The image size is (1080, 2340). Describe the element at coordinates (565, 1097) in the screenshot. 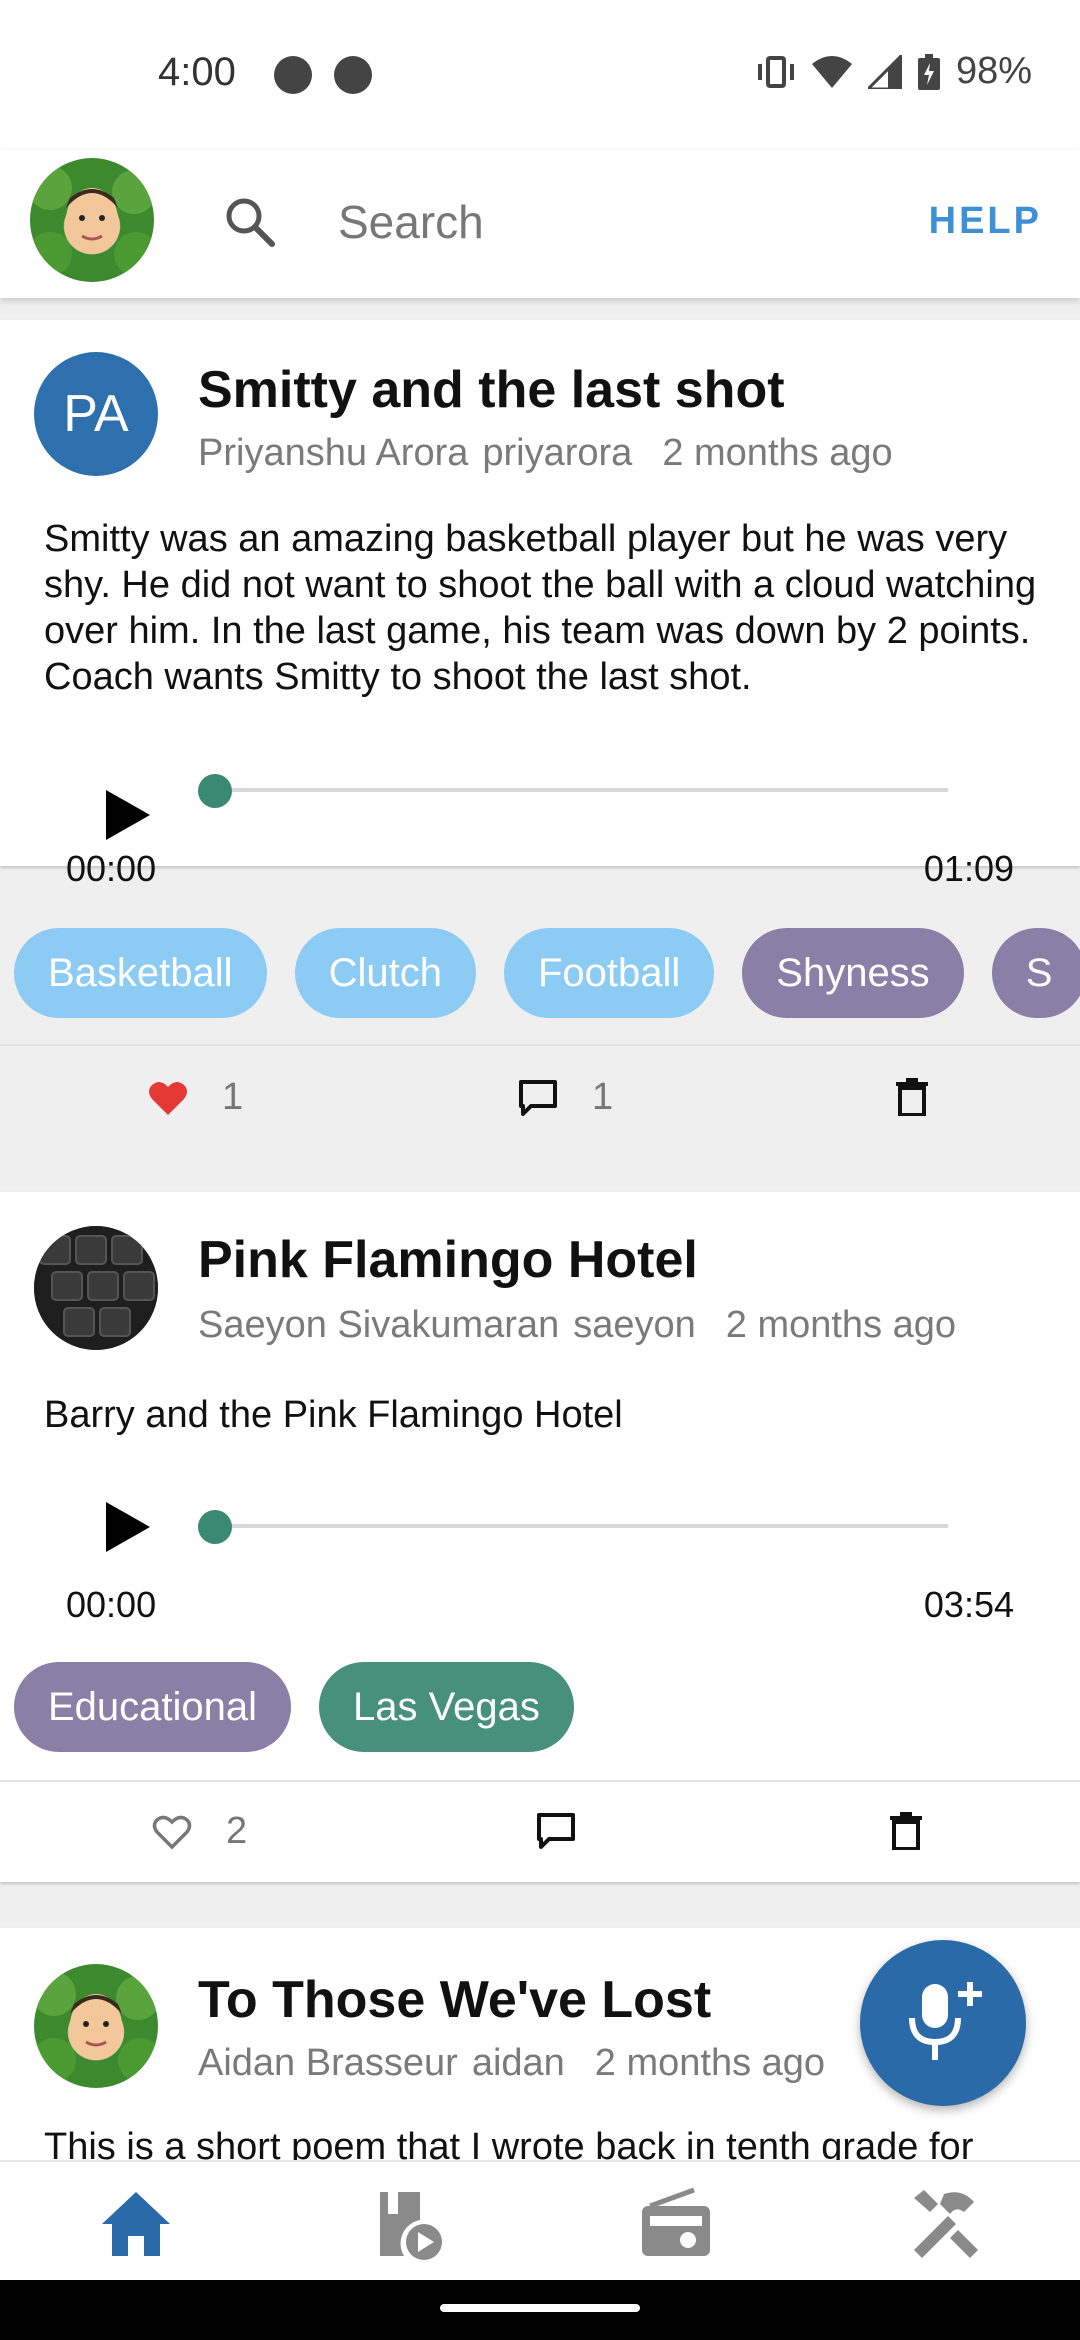

I see `comment-action: 1` at that location.